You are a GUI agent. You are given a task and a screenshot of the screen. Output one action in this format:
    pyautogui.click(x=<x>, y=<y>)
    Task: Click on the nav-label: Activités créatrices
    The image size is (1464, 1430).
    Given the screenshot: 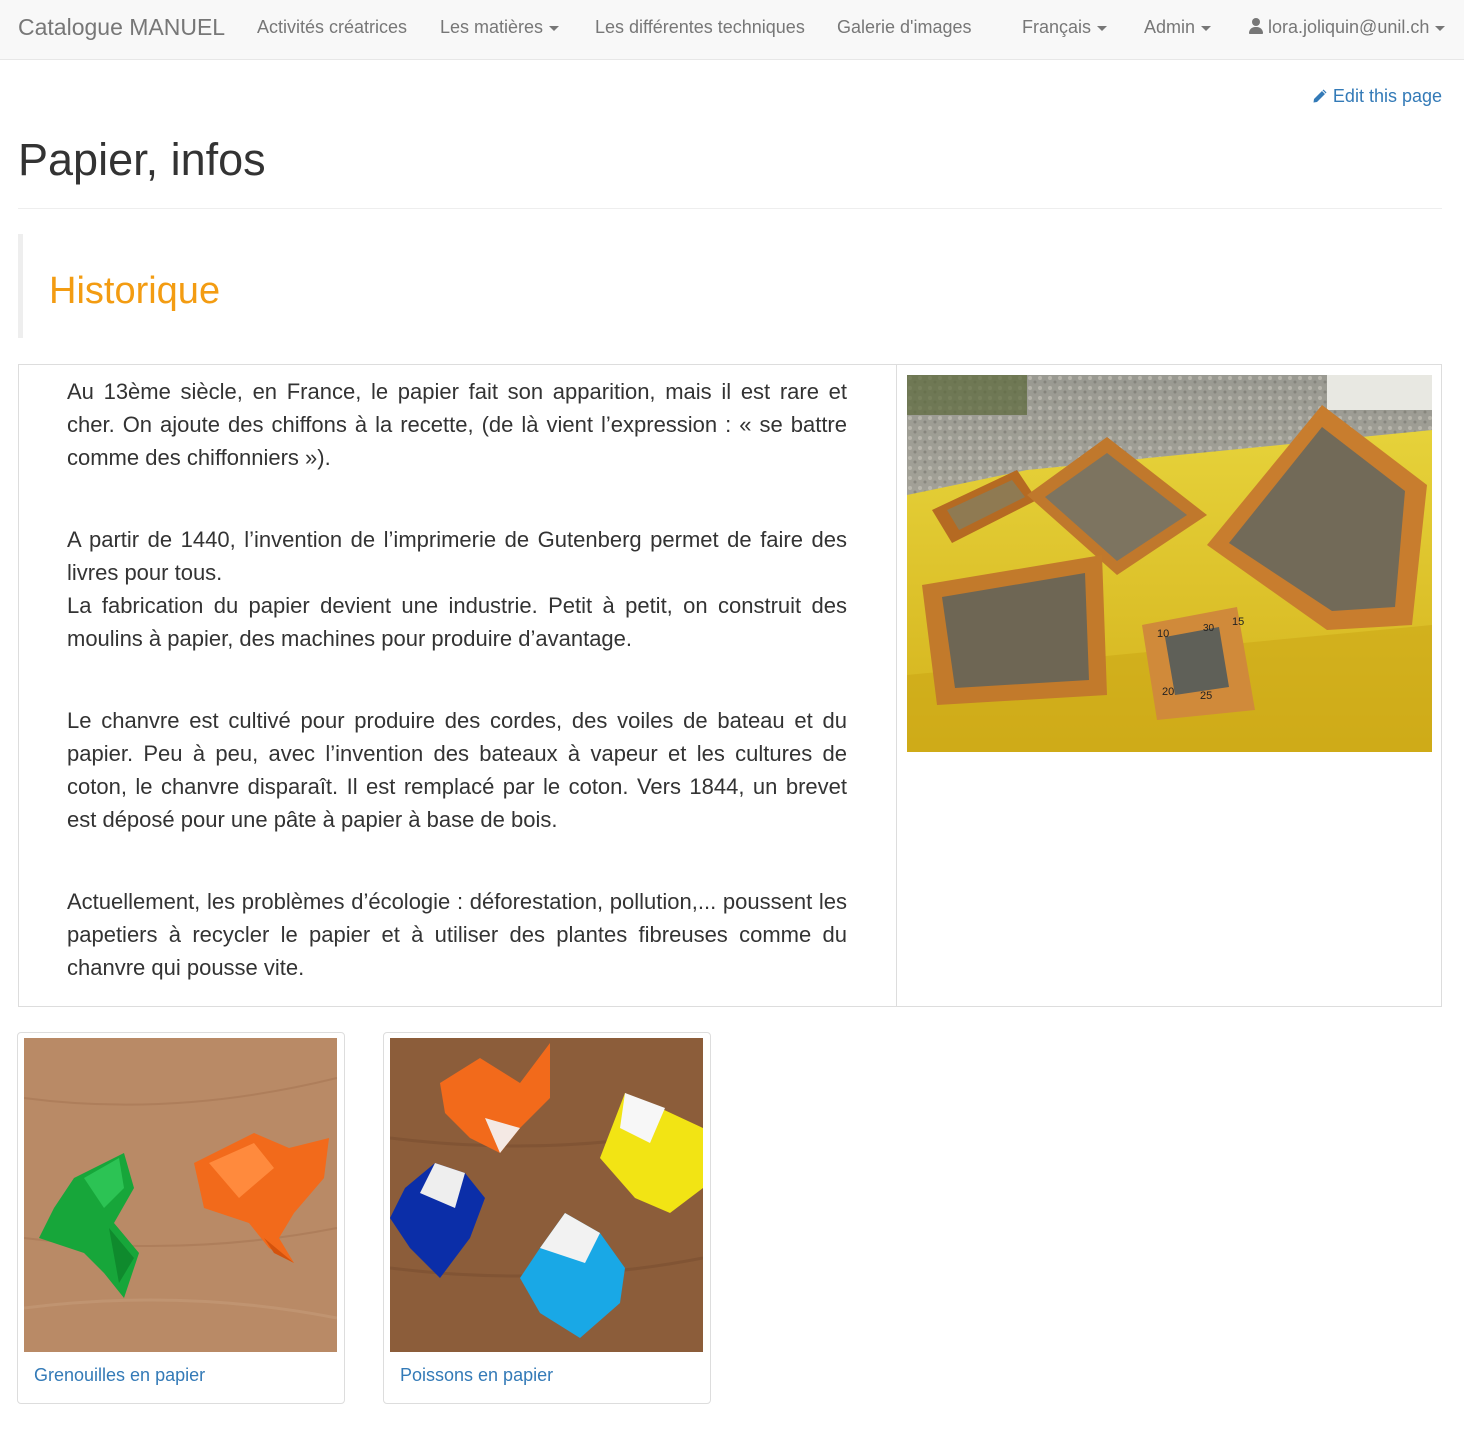 What is the action you would take?
    pyautogui.click(x=332, y=27)
    